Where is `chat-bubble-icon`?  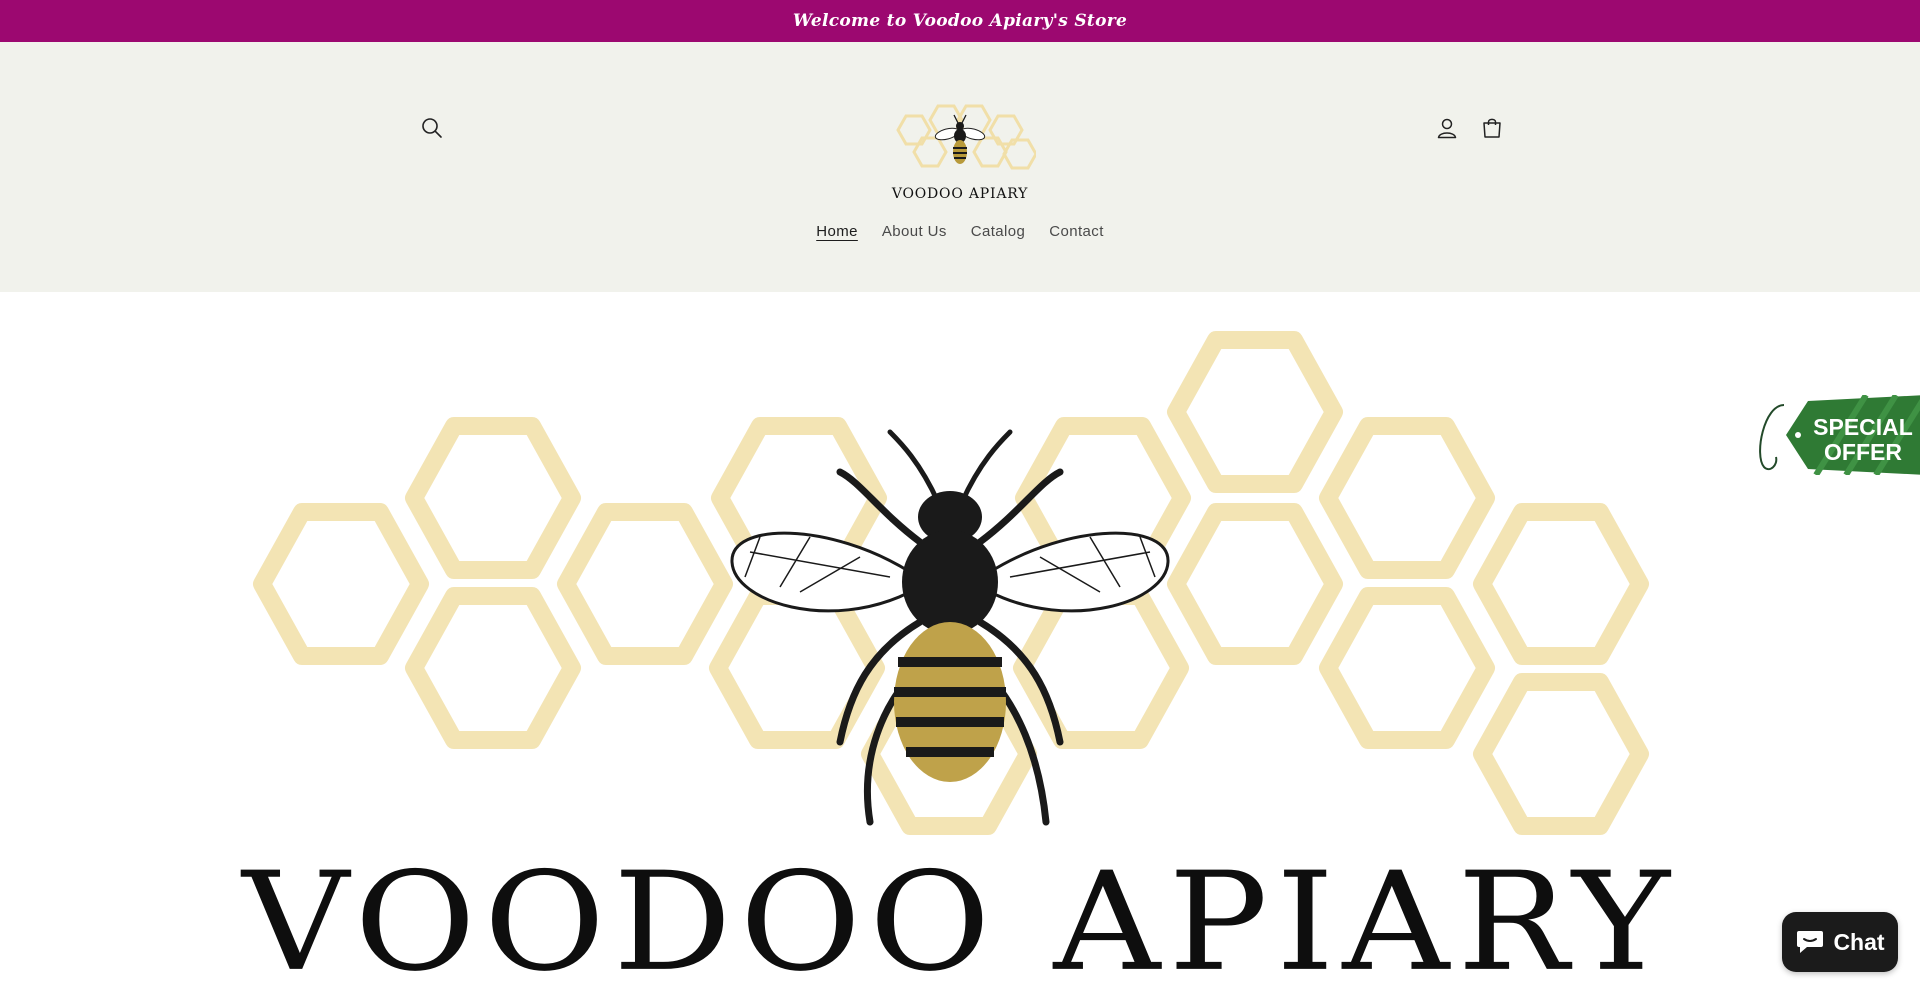 chat-bubble-icon is located at coordinates (1810, 942).